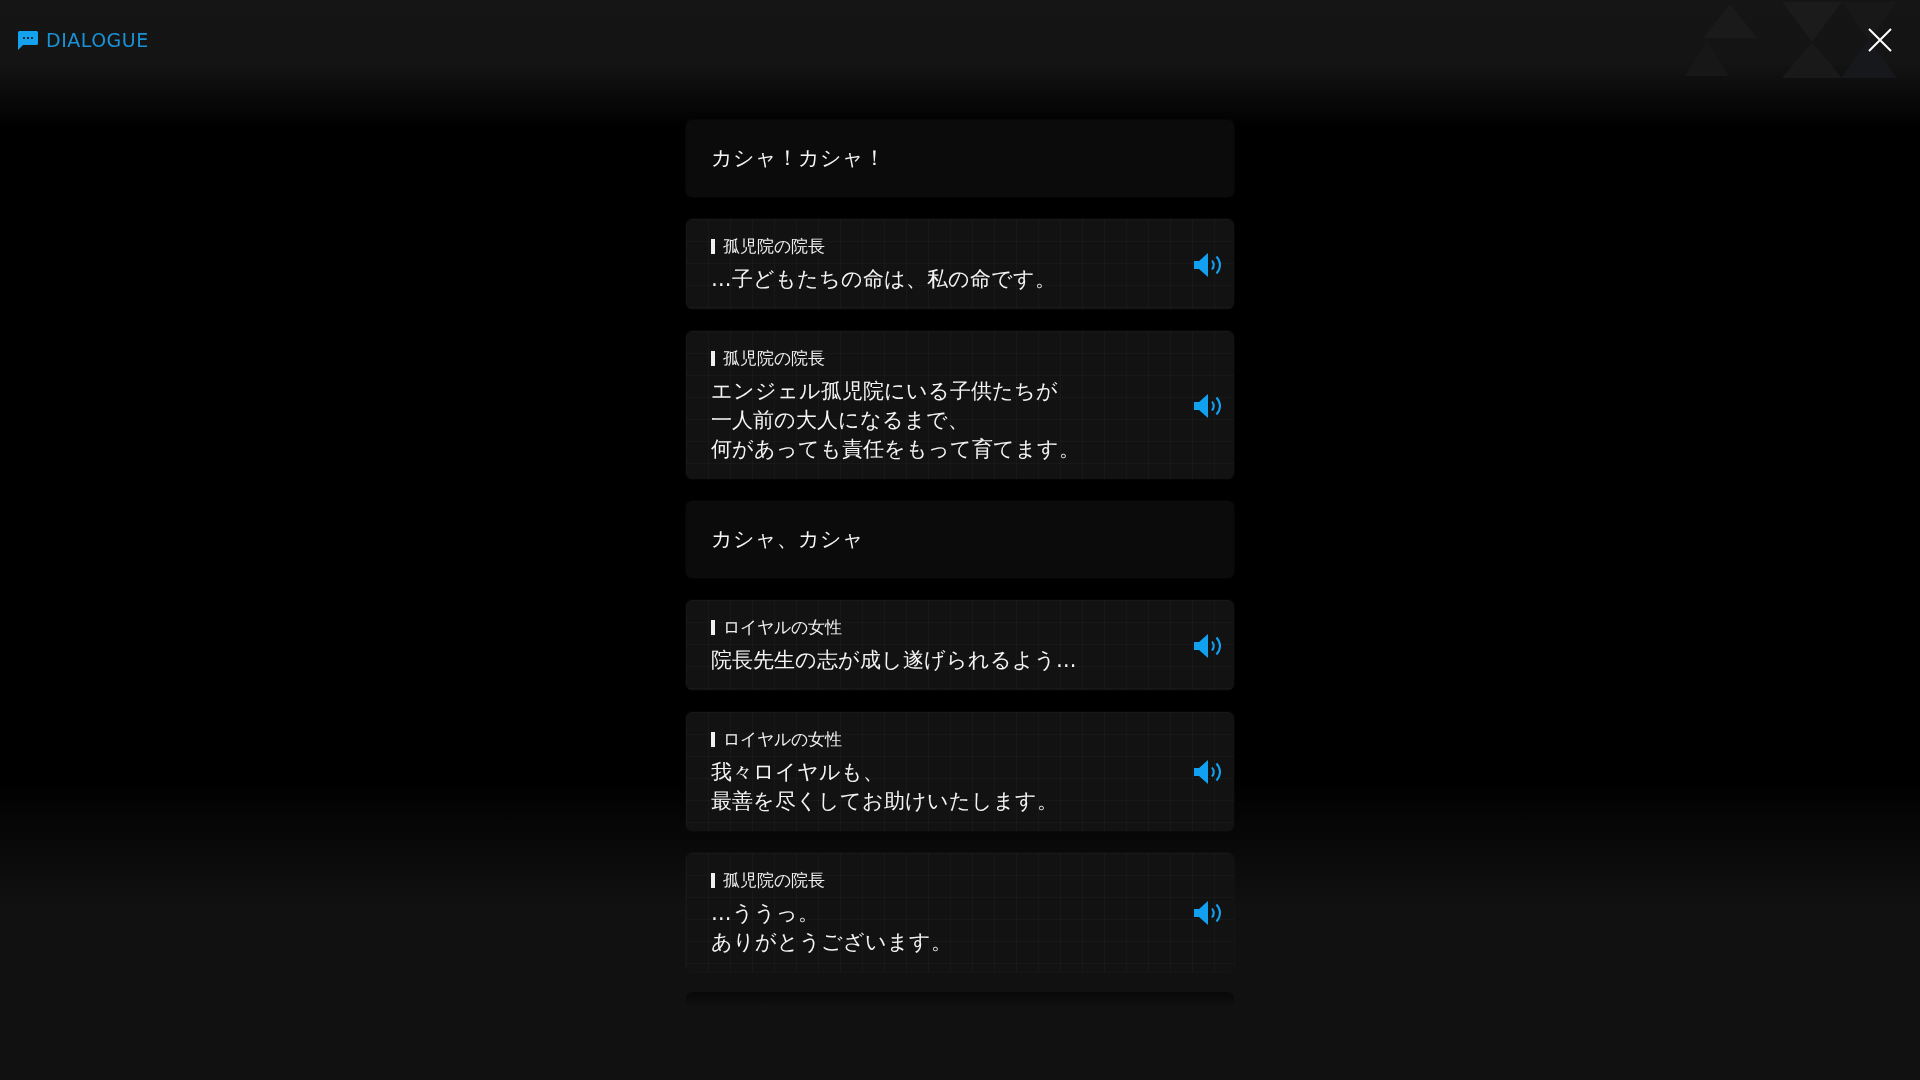 The width and height of the screenshot is (1920, 1080). I want to click on close-icon, so click(1880, 40).